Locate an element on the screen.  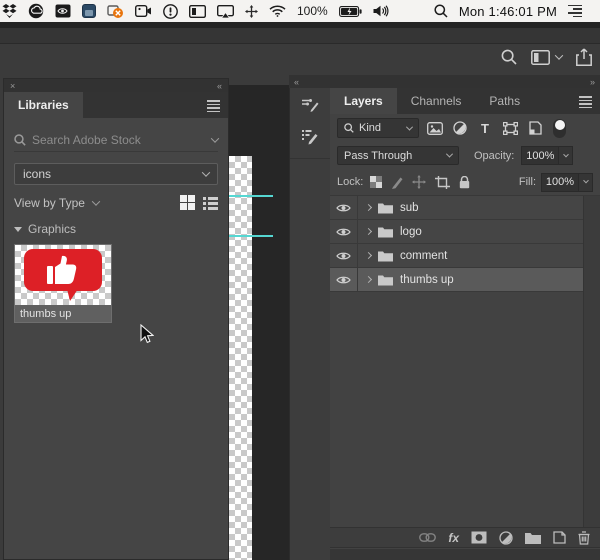
nvidia-icon is located at coordinates (63, 11).